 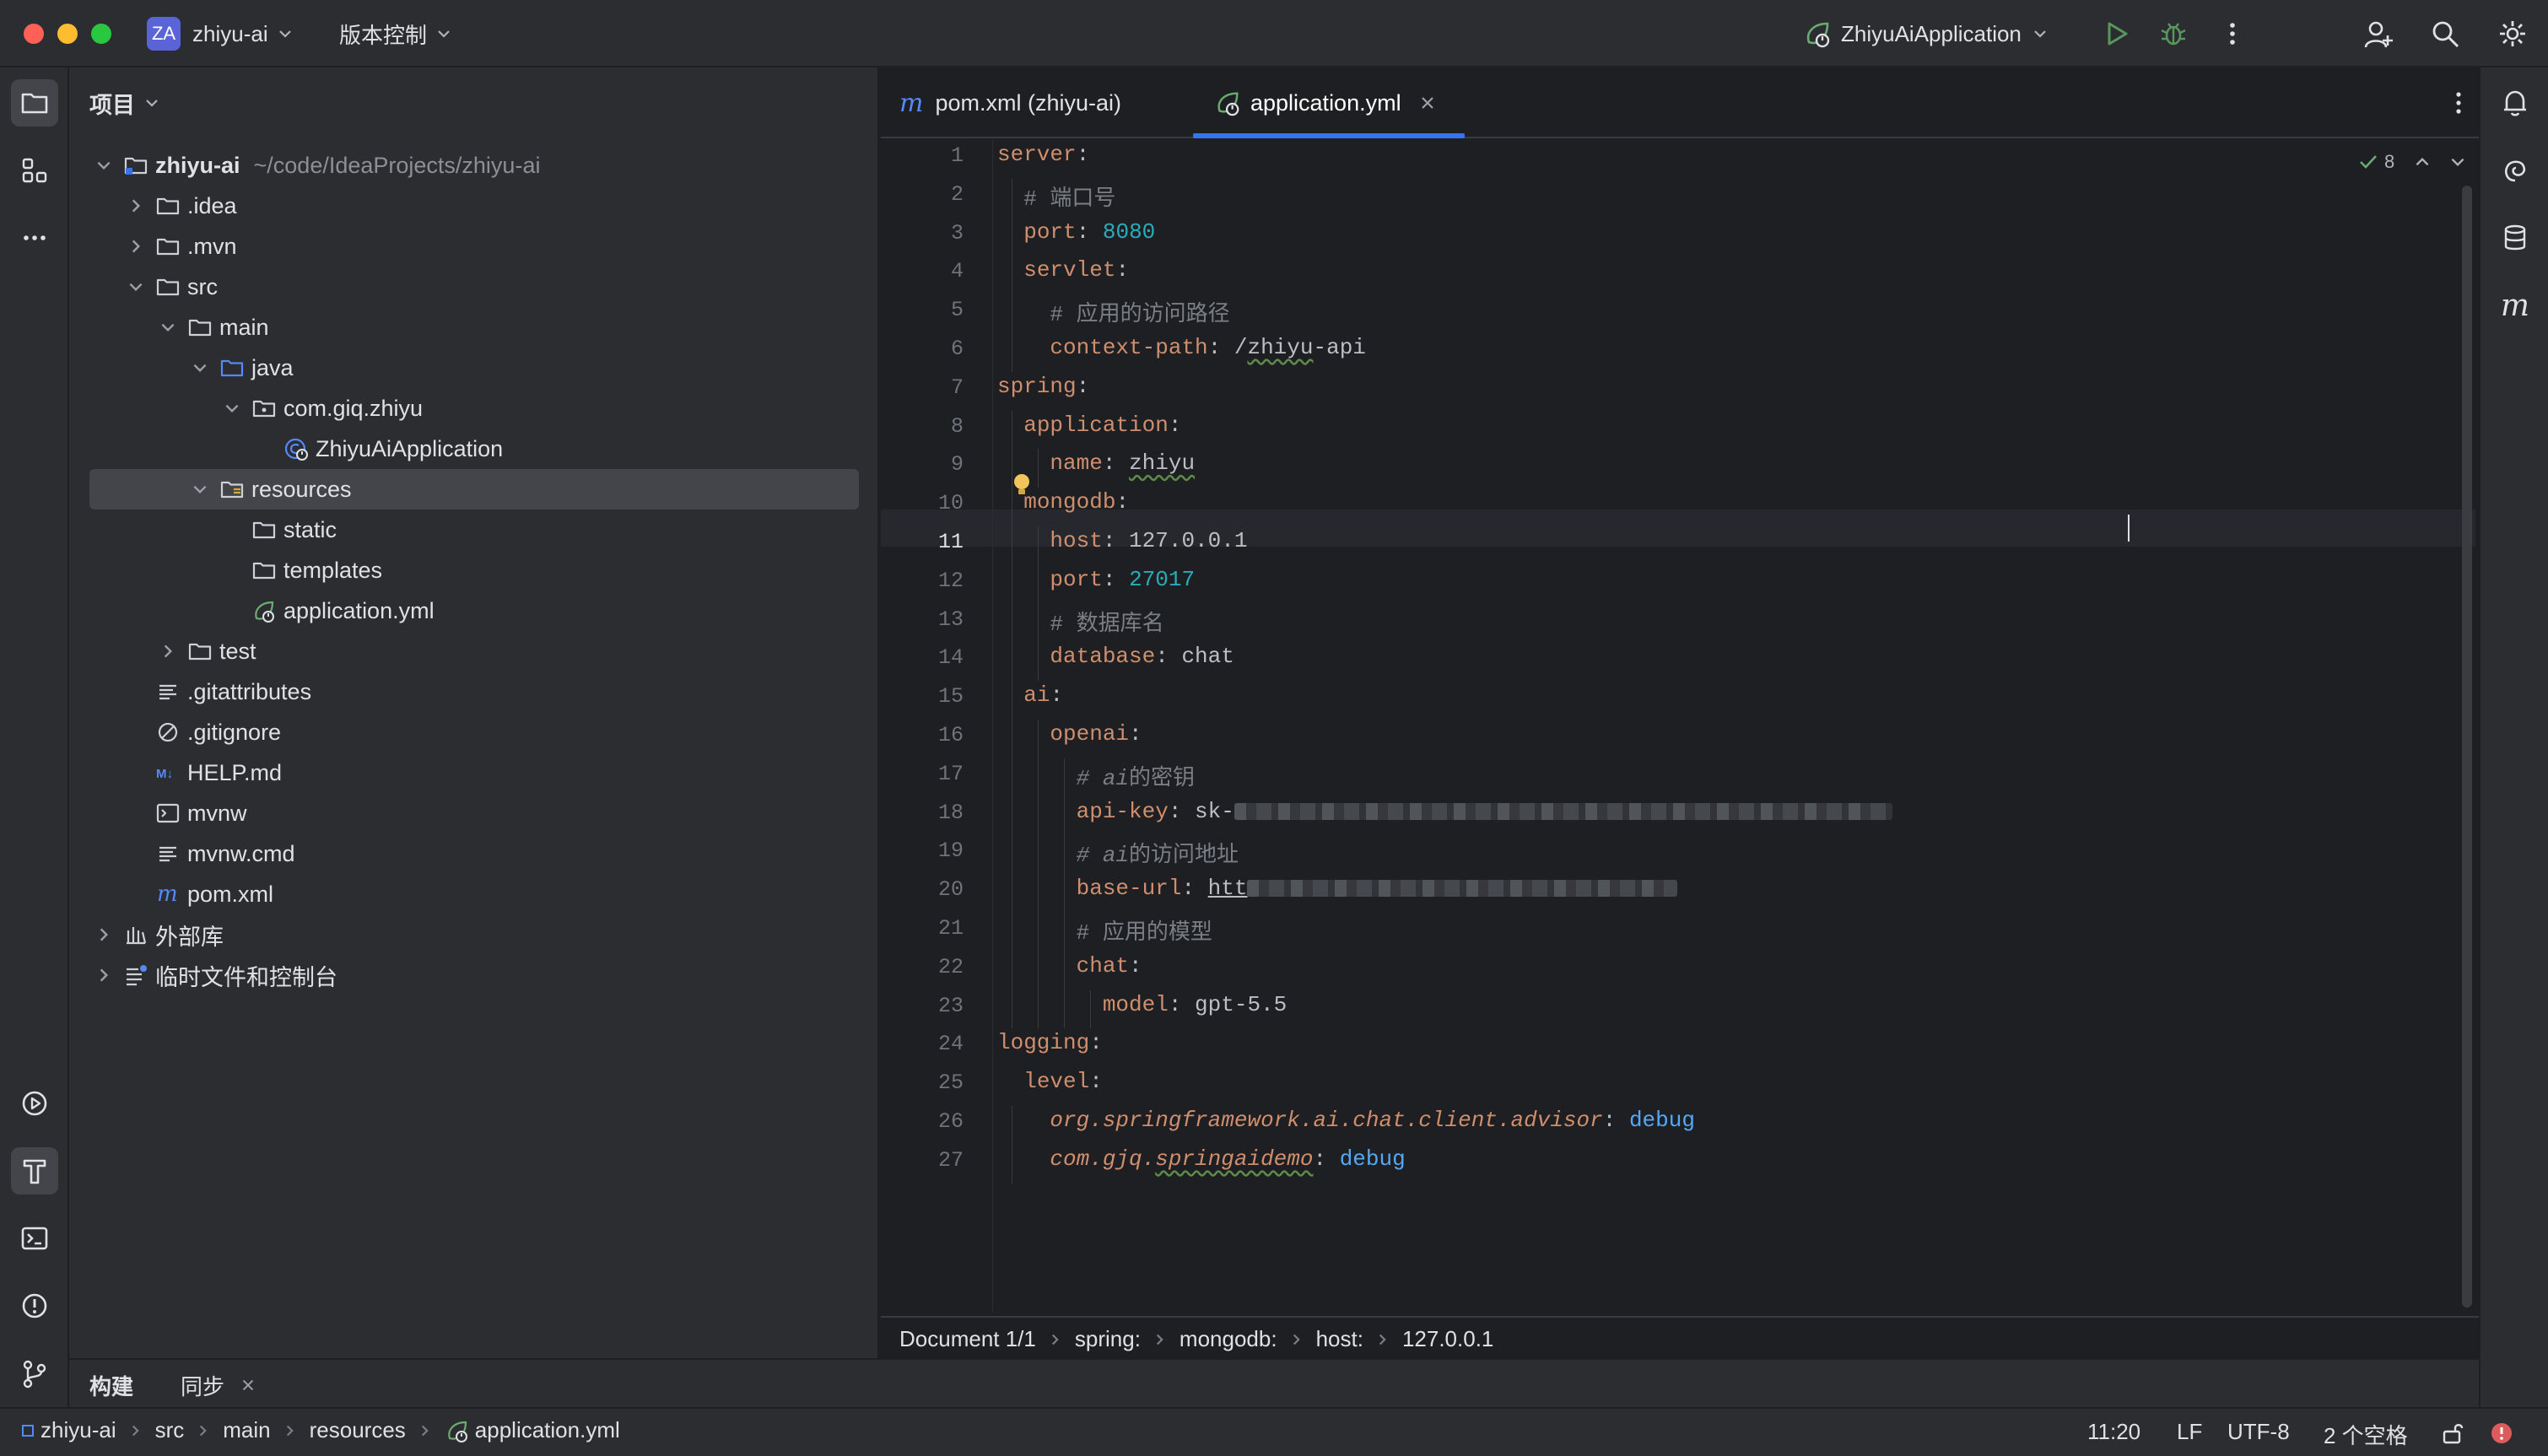 I want to click on tree-item: application.yml, so click(x=474, y=610).